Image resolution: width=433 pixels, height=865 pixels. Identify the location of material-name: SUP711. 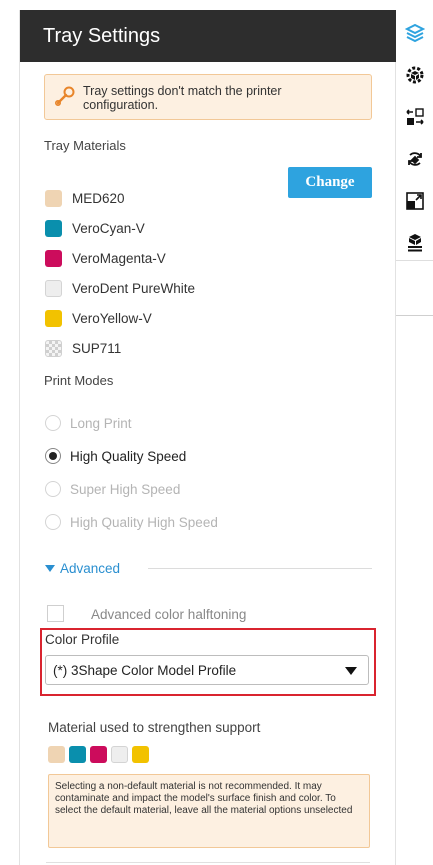
(97, 348).